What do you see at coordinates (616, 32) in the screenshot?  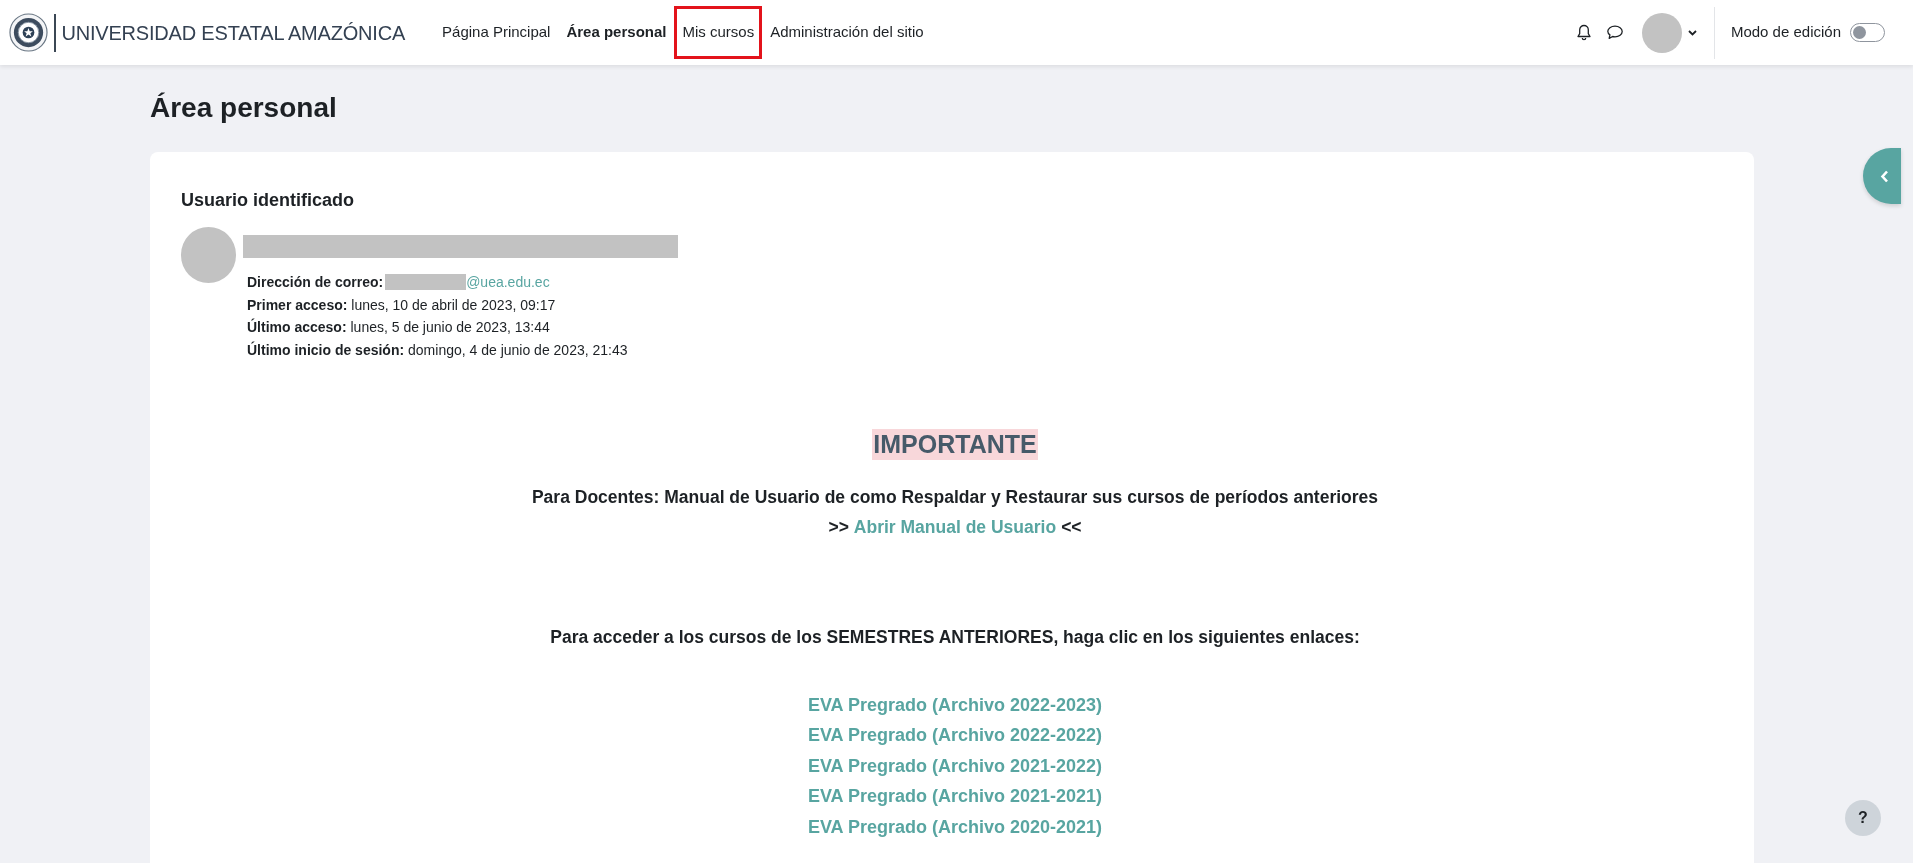 I see `nav-link: Área personal` at bounding box center [616, 32].